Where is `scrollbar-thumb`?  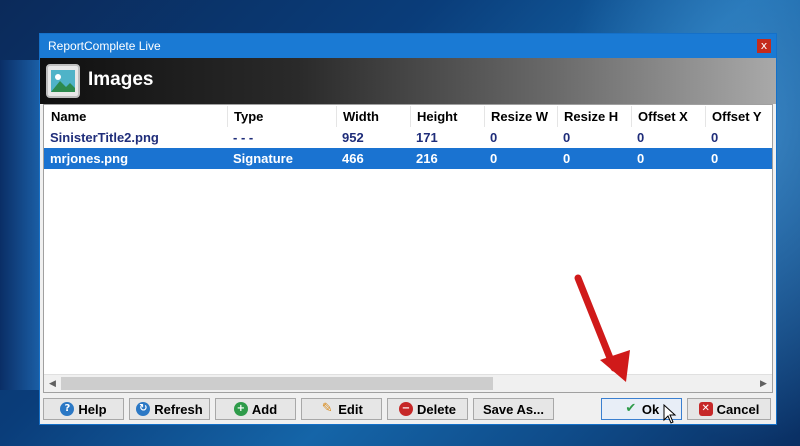 scrollbar-thumb is located at coordinates (277, 383).